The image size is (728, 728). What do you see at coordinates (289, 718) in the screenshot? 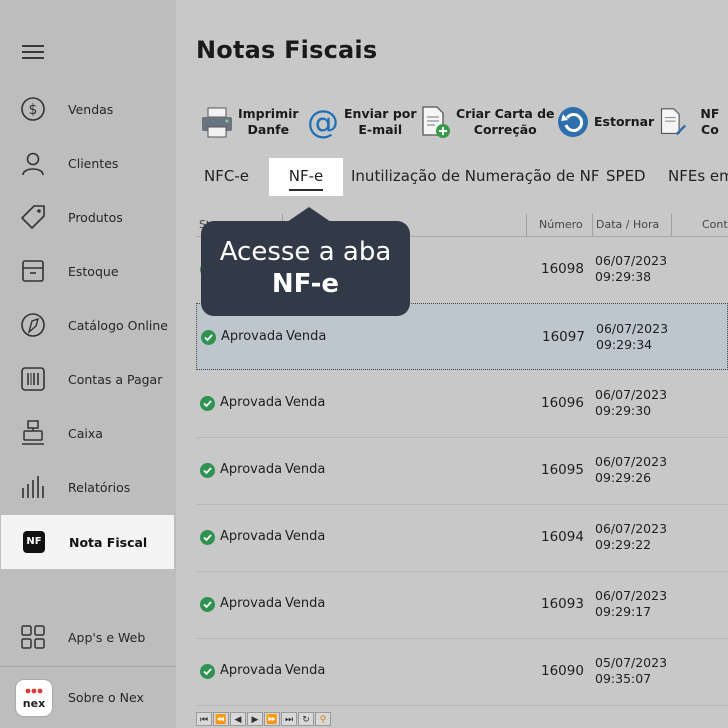
I see `last-page-icon: ⏭` at bounding box center [289, 718].